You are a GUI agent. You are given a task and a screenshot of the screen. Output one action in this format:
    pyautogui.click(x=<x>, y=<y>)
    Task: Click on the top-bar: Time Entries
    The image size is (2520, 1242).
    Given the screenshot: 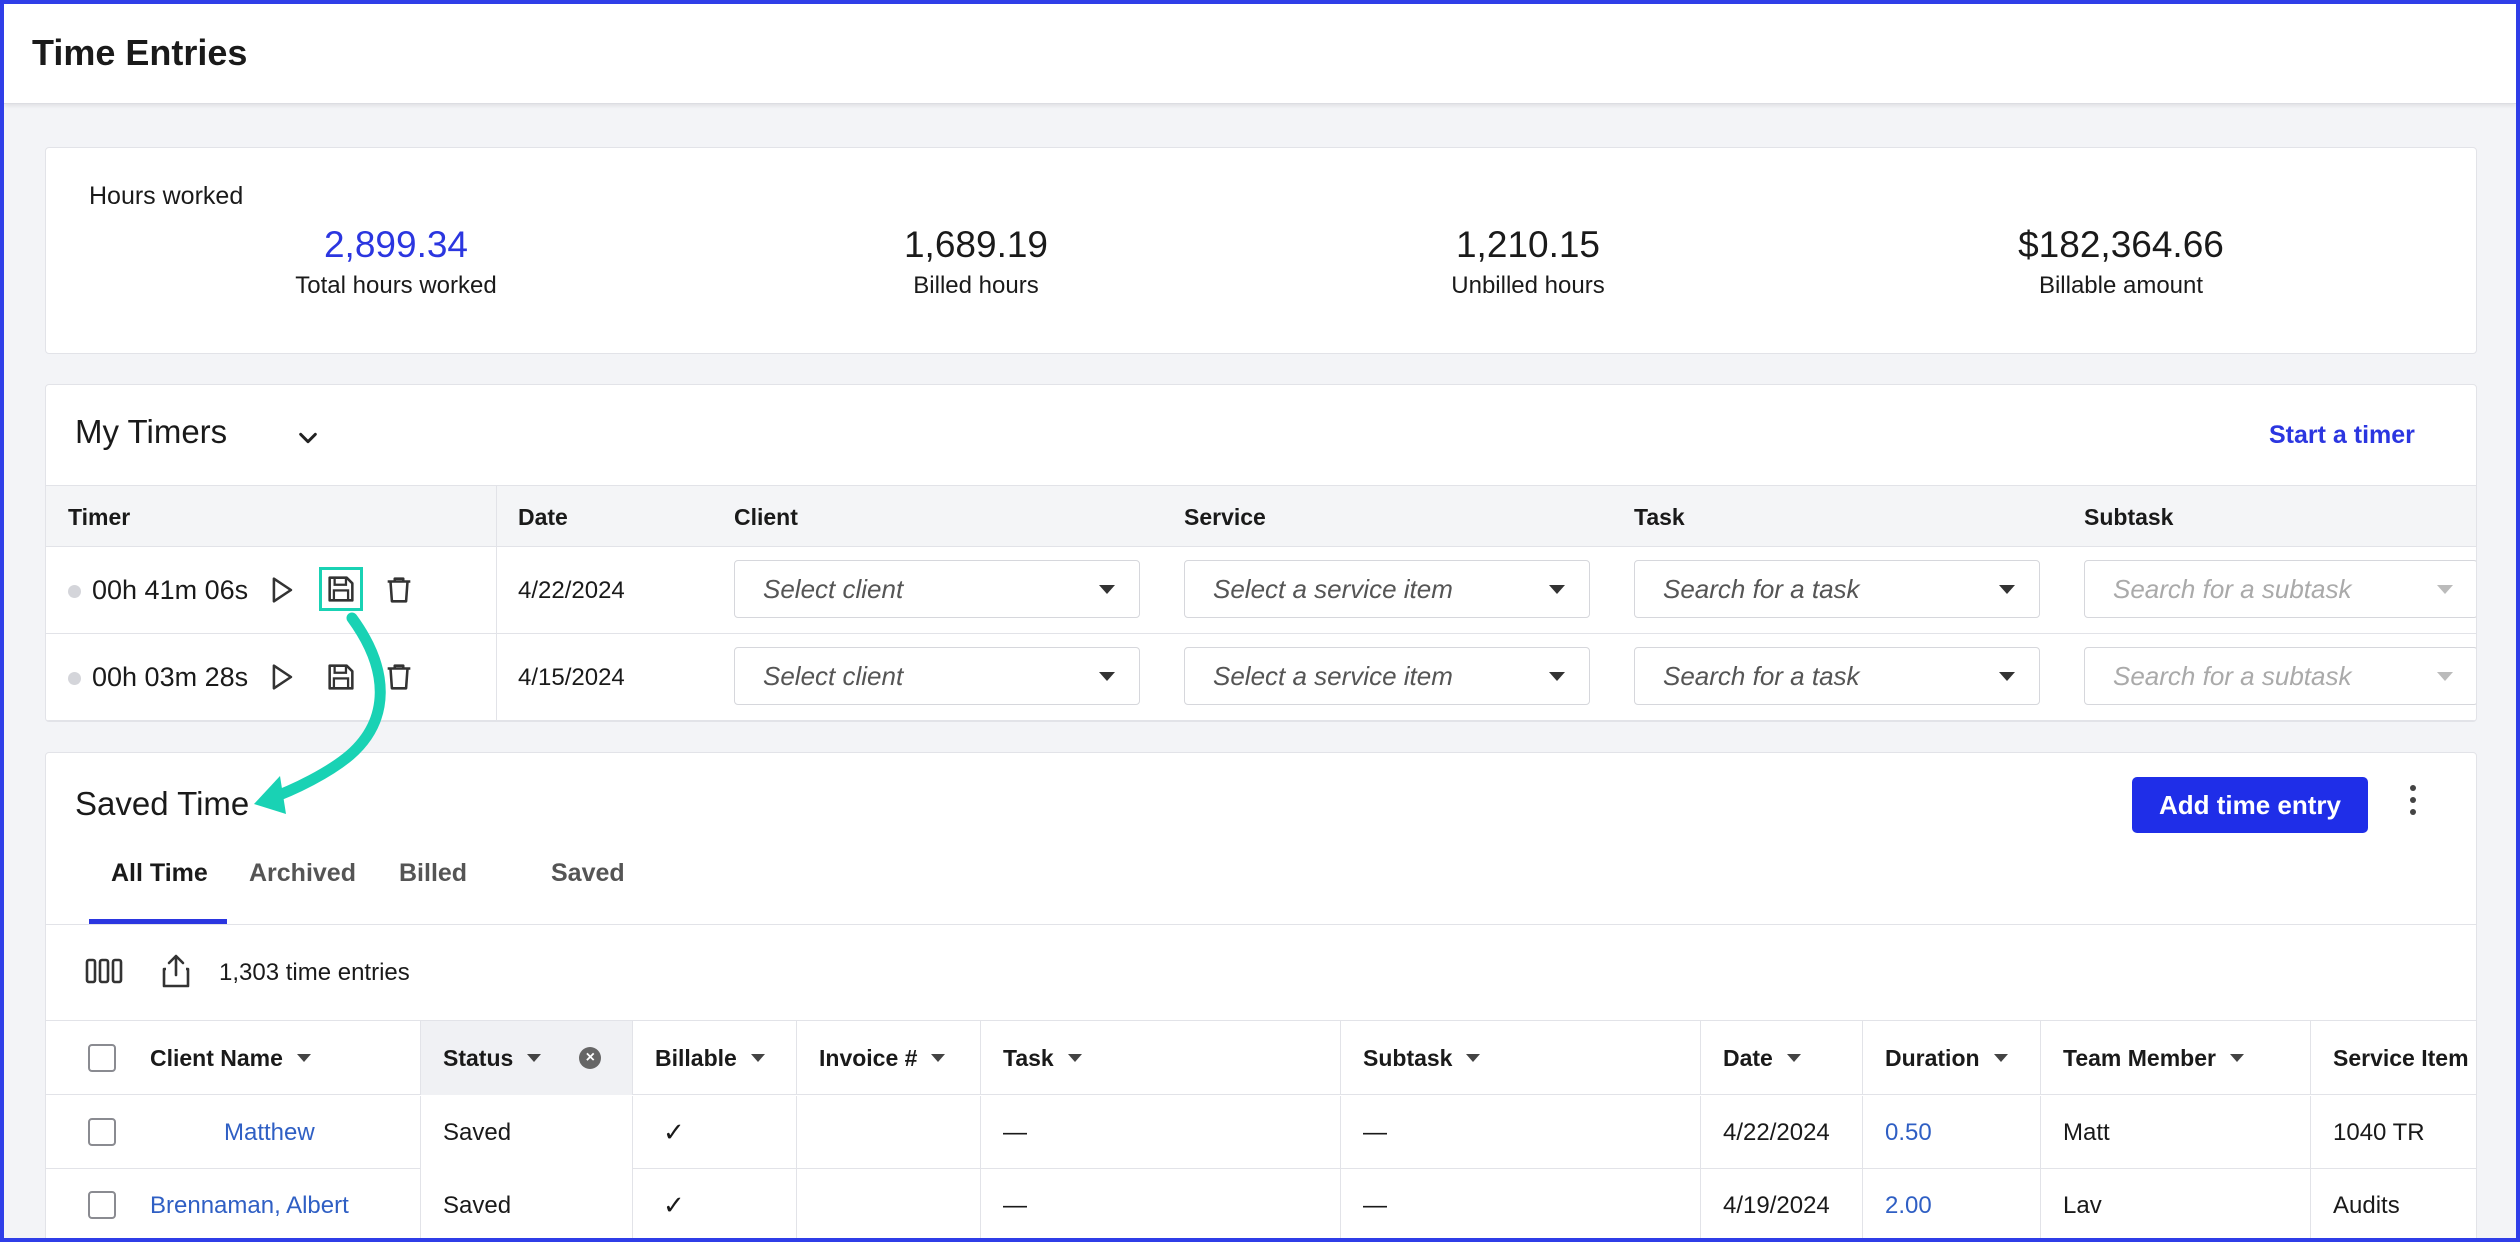 What is the action you would take?
    pyautogui.click(x=1260, y=54)
    